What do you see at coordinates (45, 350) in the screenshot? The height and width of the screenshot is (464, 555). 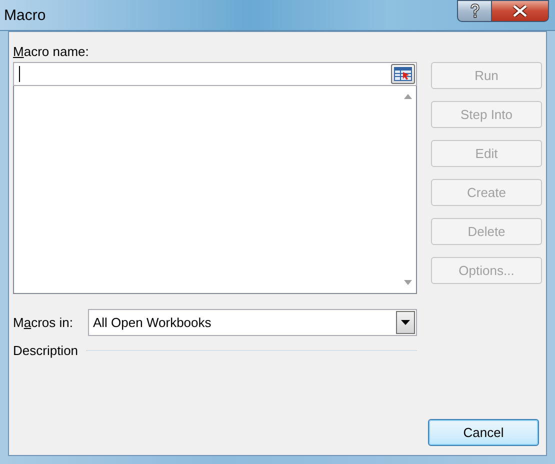 I see `description-label: Description` at bounding box center [45, 350].